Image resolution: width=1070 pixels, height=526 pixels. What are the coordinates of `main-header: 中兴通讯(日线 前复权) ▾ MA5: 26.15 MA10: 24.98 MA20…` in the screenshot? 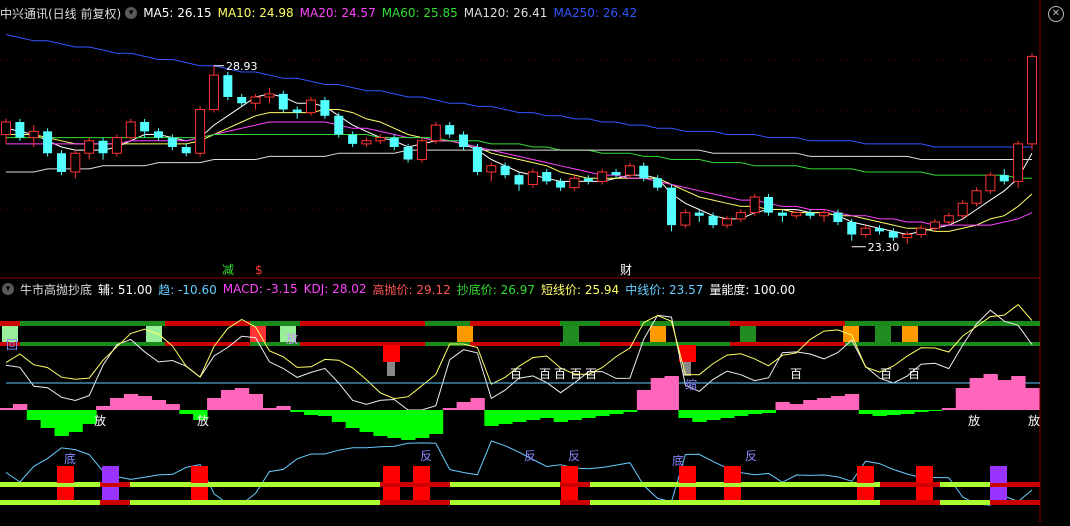 It's located at (321, 13).